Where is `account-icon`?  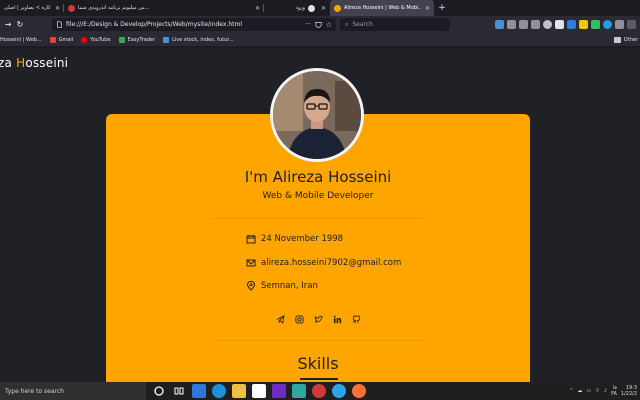 account-icon is located at coordinates (547, 24).